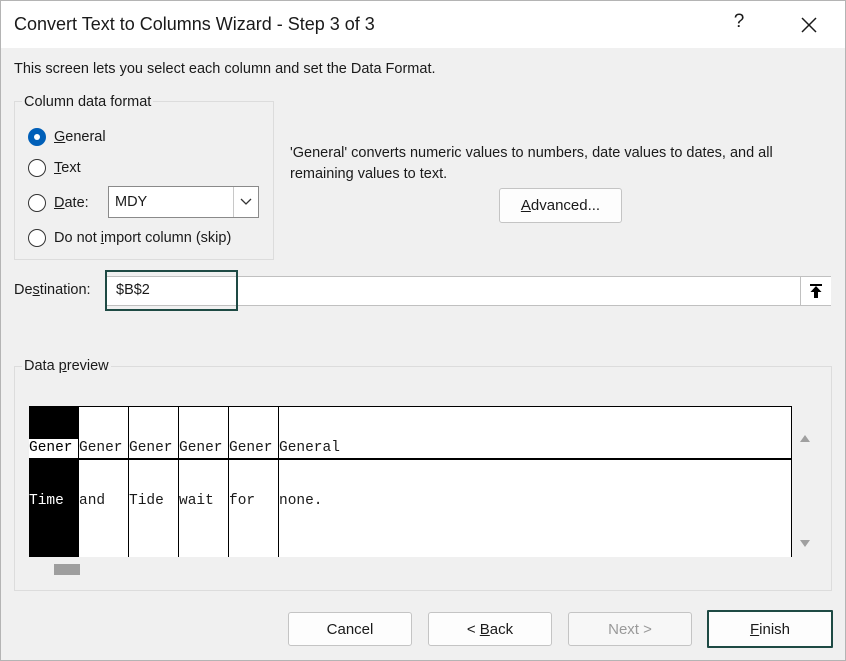  Describe the element at coordinates (473, 629) in the screenshot. I see `back-button-prefix: <` at that location.